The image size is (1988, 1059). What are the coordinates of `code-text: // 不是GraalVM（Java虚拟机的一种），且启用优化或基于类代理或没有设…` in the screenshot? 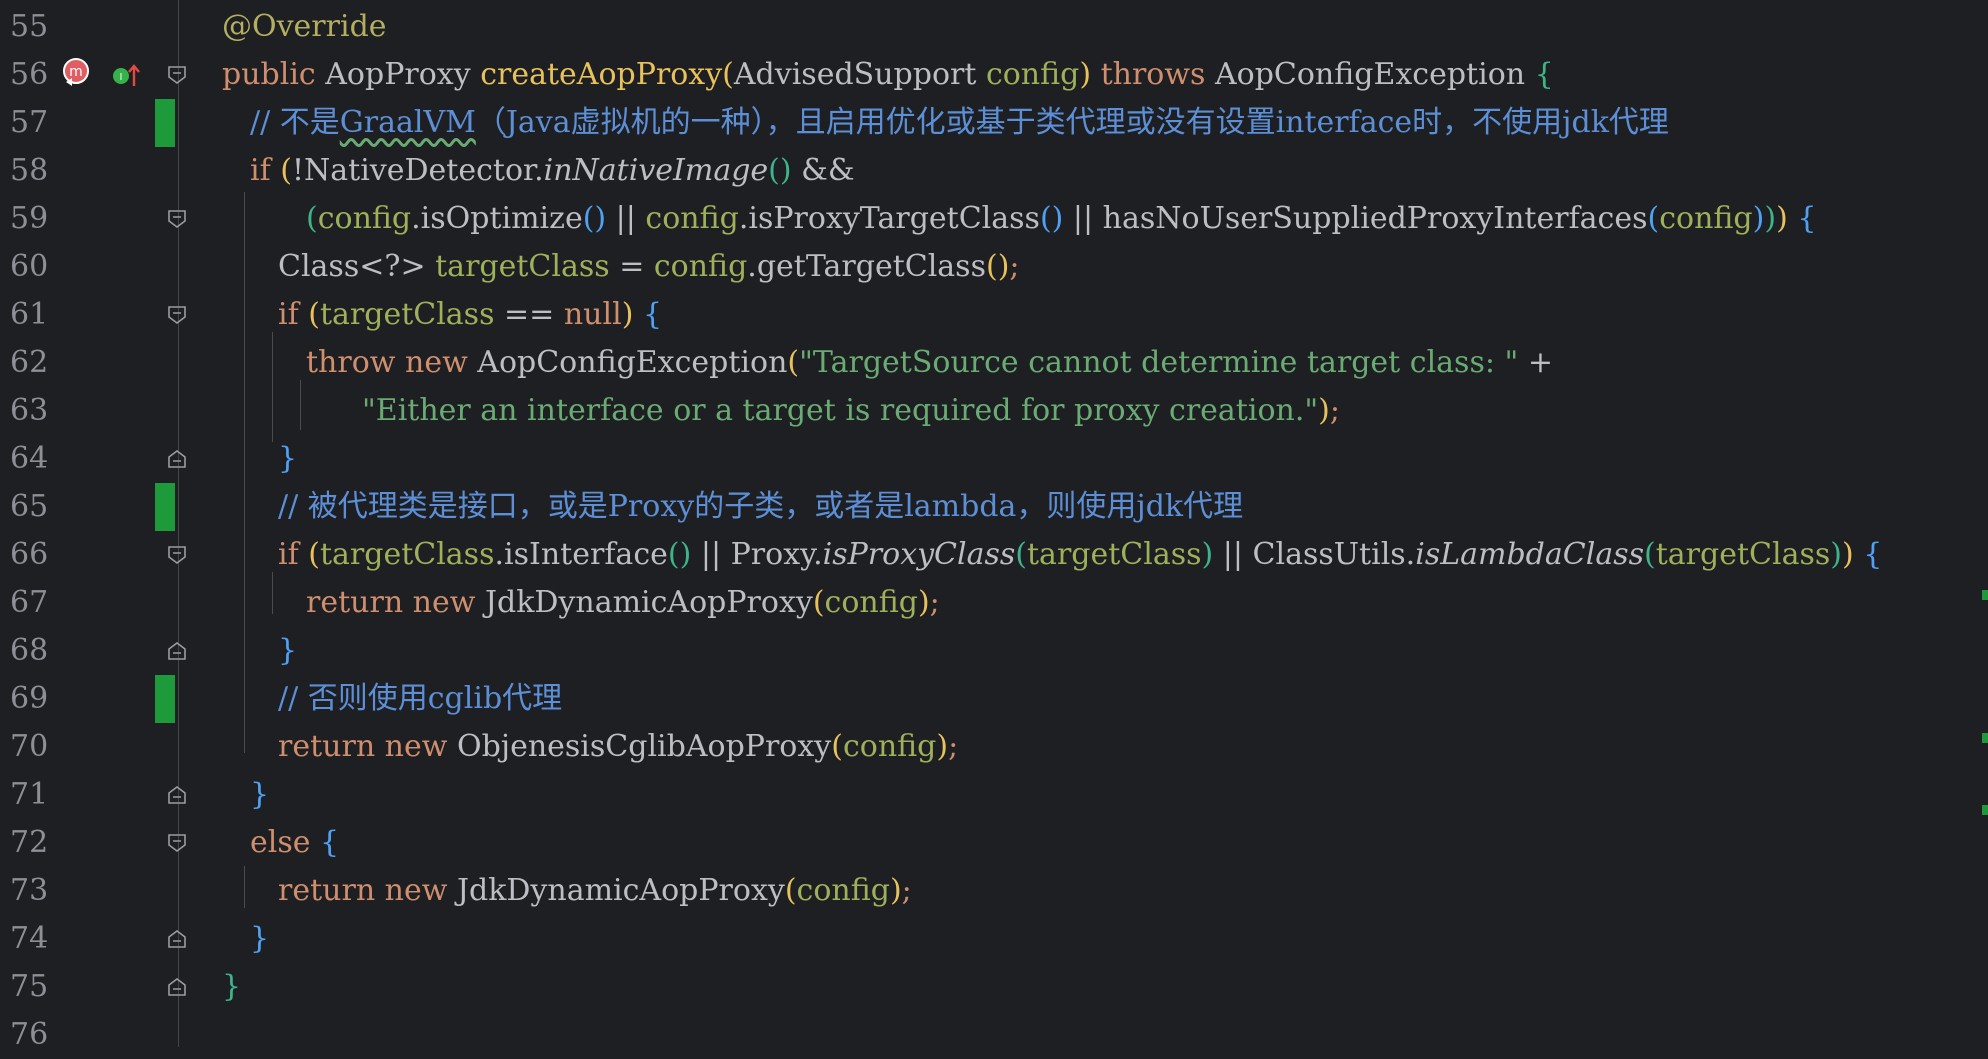 It's located at (959, 123).